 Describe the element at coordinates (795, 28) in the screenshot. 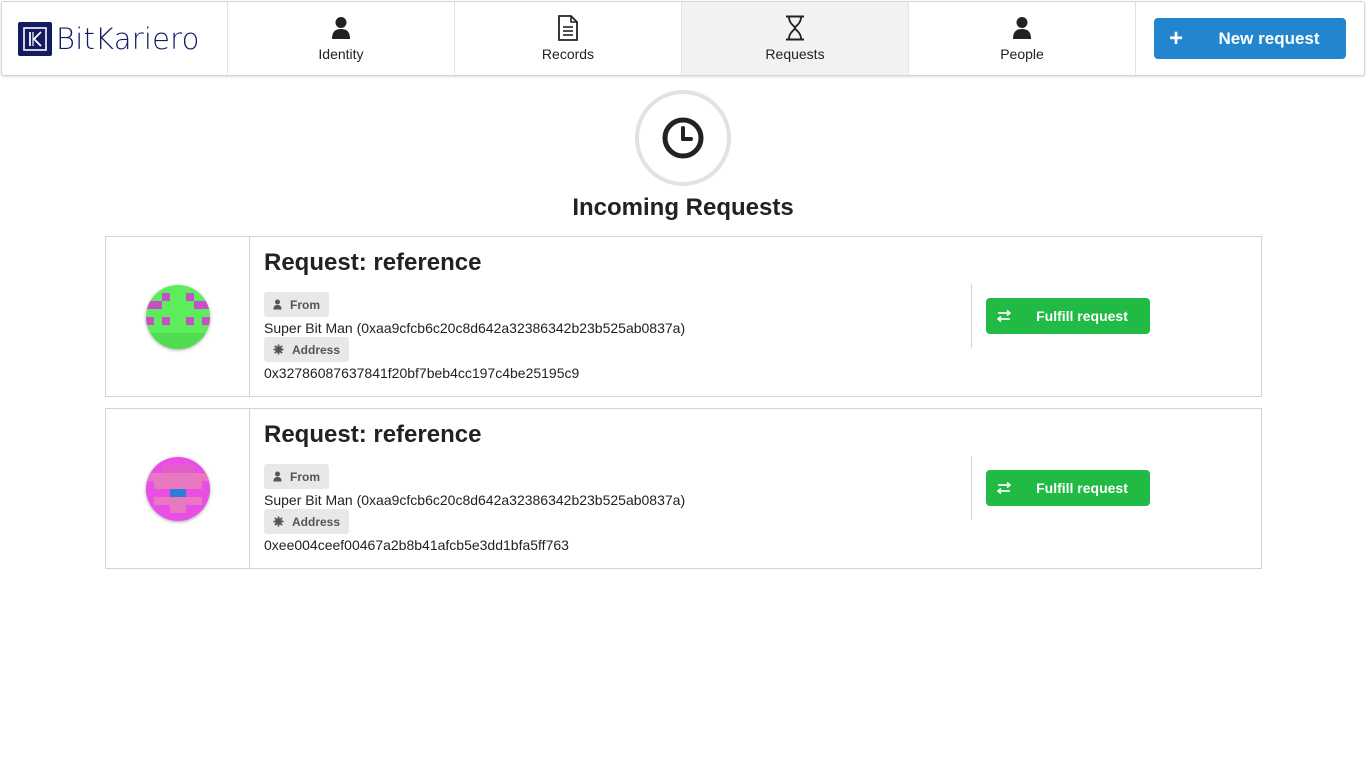

I see `hourglass-icon` at that location.